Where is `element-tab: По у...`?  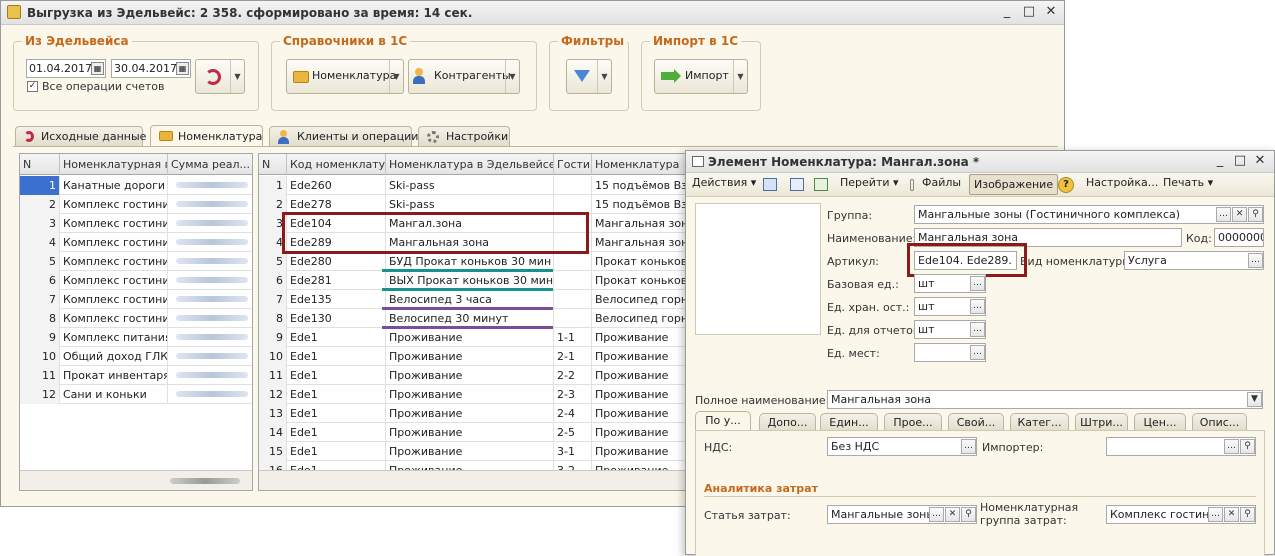
element-tab: По у... is located at coordinates (723, 421).